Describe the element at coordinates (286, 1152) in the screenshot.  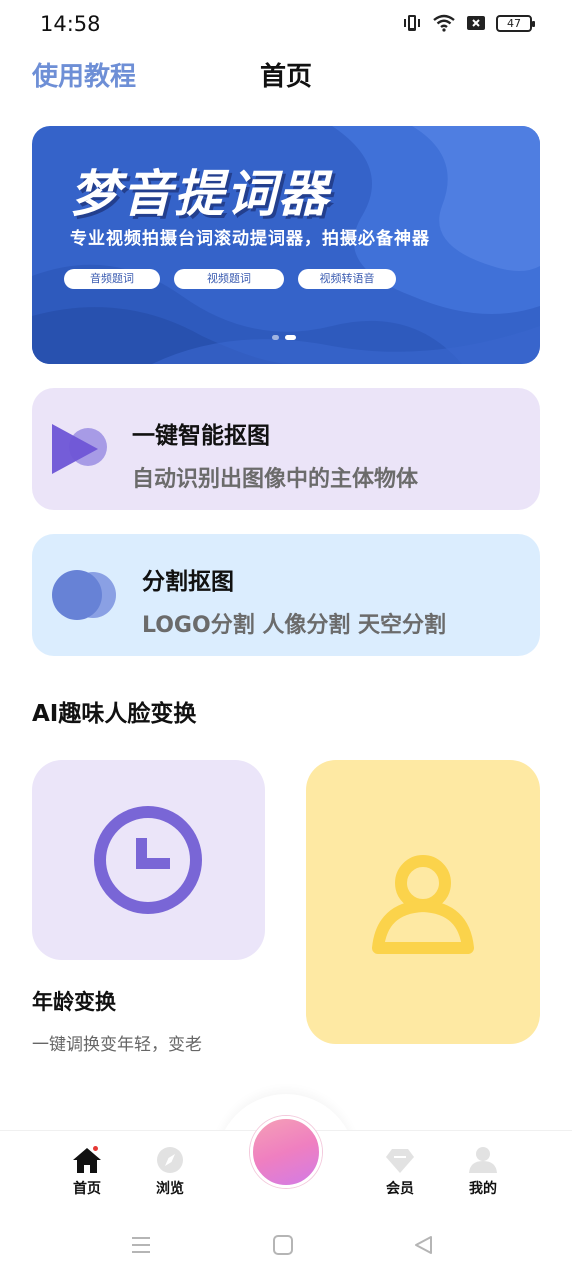
I see `center-action-button` at that location.